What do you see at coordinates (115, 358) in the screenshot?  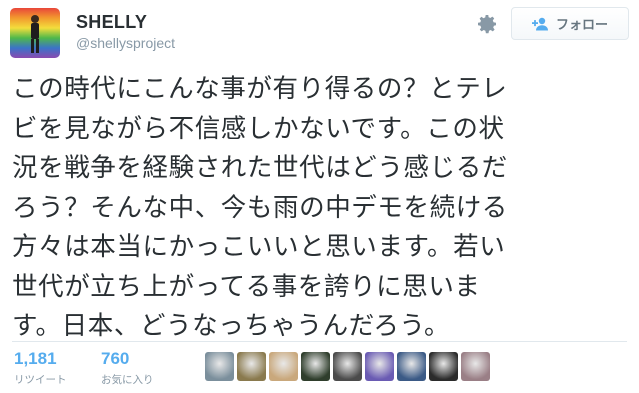 I see `favorite-count: 760` at bounding box center [115, 358].